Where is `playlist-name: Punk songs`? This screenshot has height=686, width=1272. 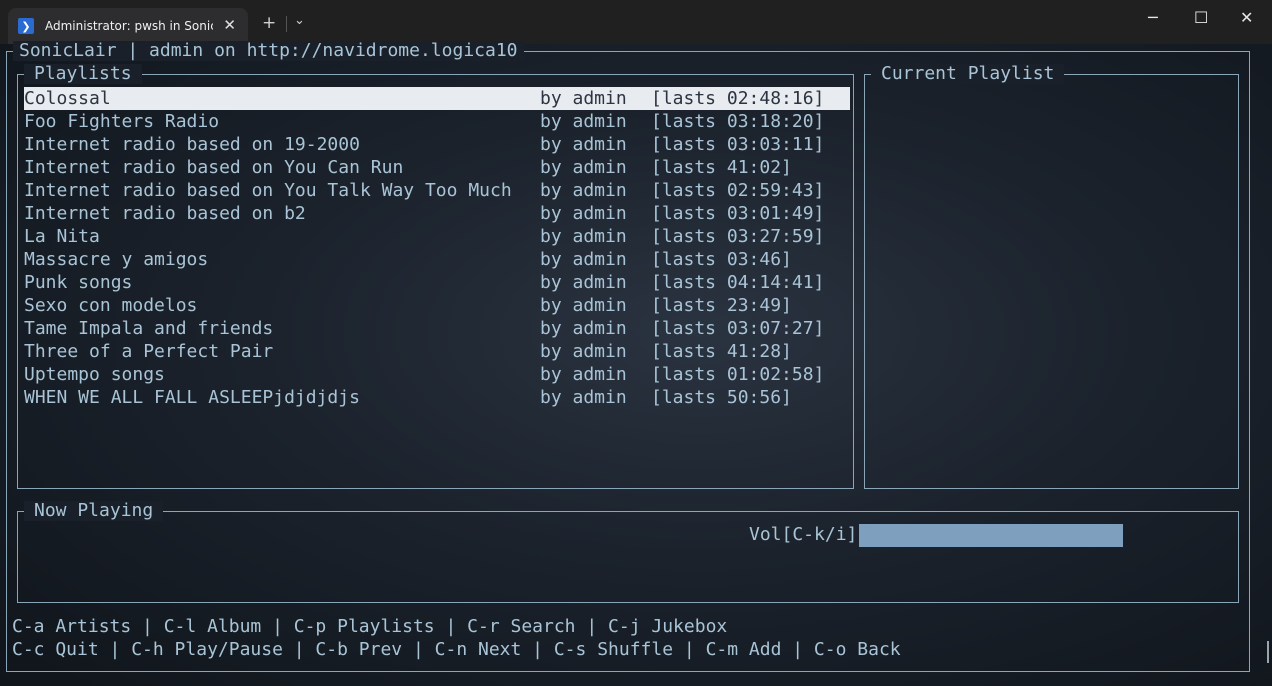 playlist-name: Punk songs is located at coordinates (78, 282).